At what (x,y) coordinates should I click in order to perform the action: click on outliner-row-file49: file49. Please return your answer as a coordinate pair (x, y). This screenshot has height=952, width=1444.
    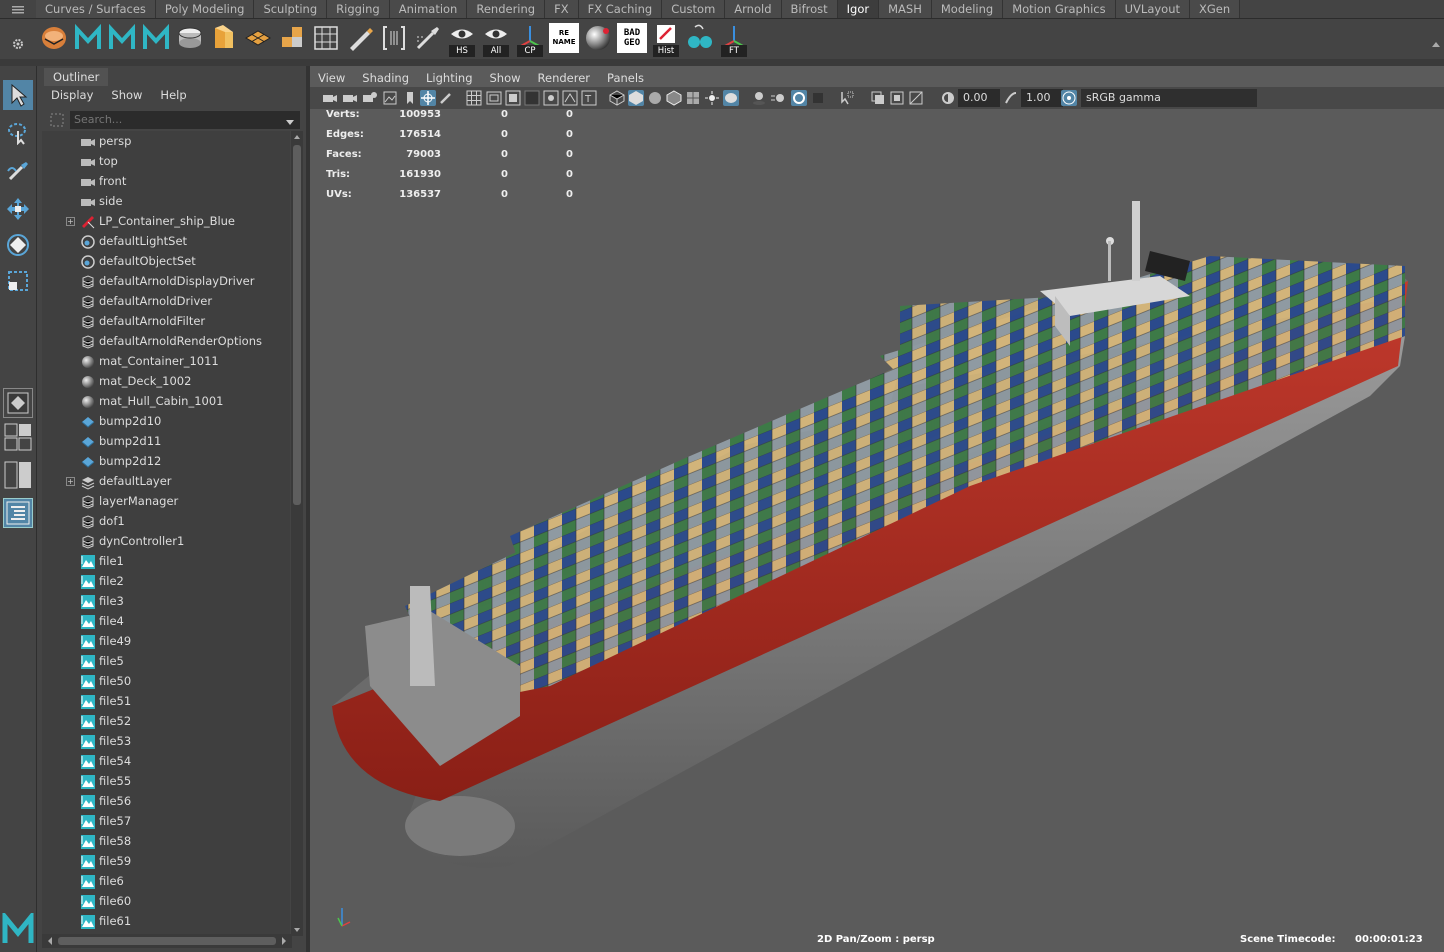
    Looking at the image, I should click on (166, 642).